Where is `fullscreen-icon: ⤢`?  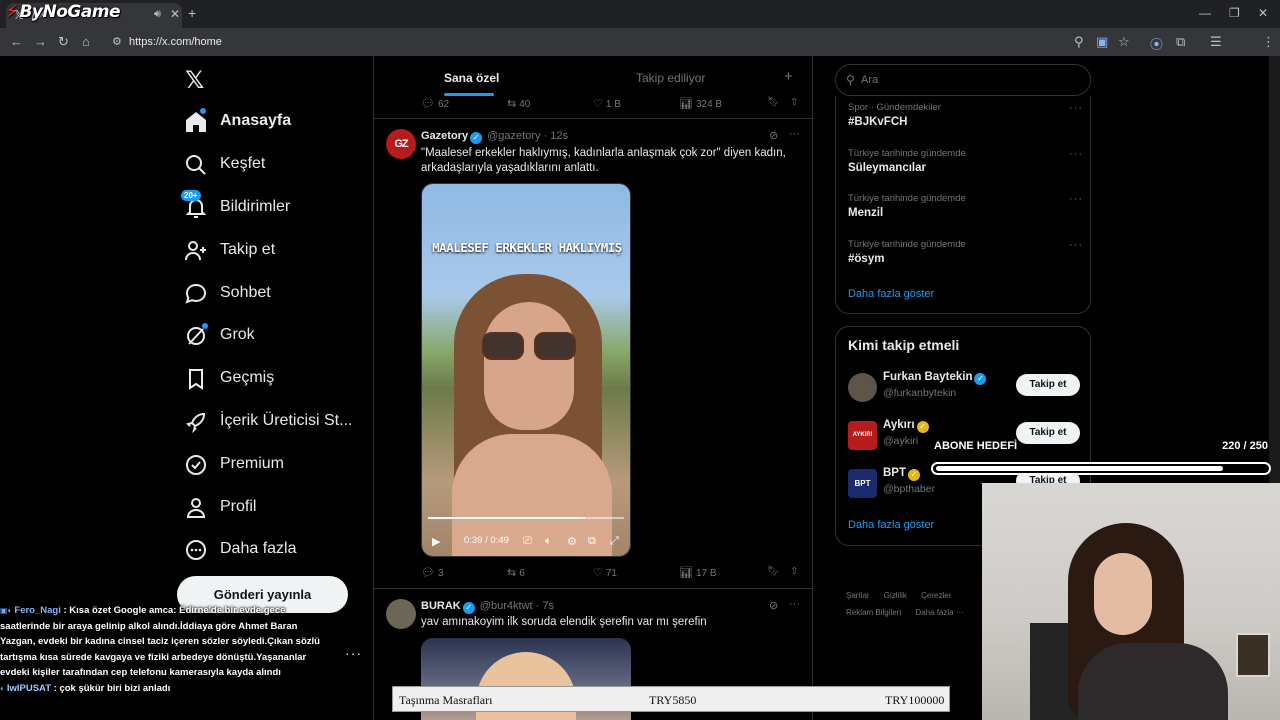
fullscreen-icon: ⤢ is located at coordinates (614, 541).